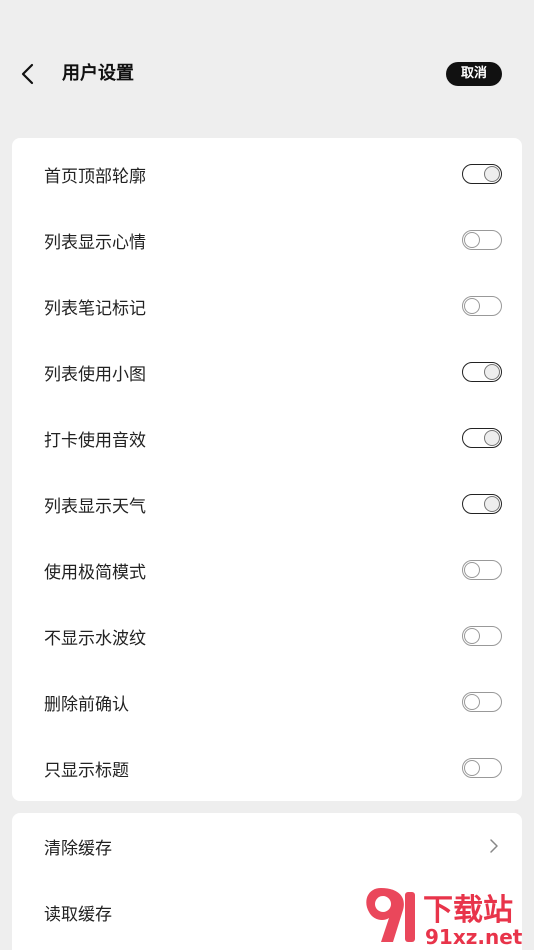 Image resolution: width=534 pixels, height=950 pixels. I want to click on setting-label: 首页顶部轮廓, so click(95, 176).